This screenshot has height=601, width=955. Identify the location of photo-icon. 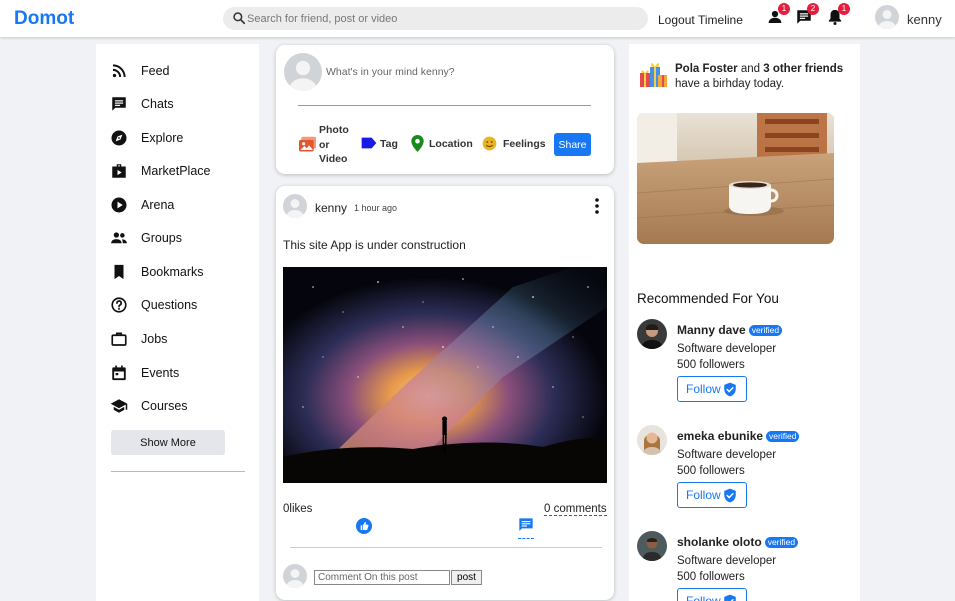
(307, 144).